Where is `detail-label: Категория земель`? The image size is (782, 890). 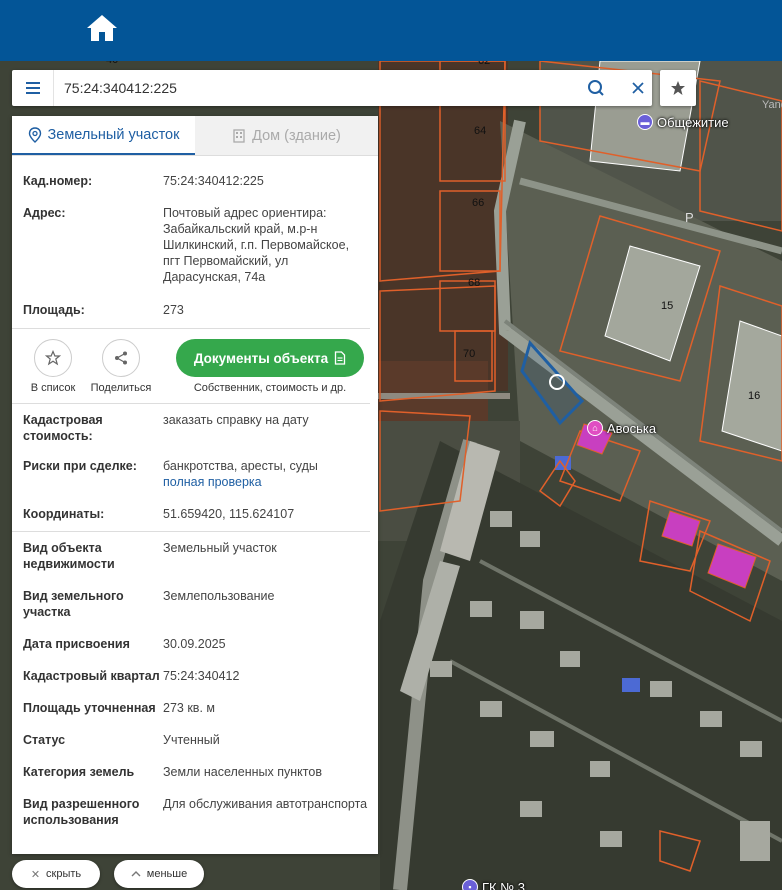 detail-label: Категория земель is located at coordinates (79, 772).